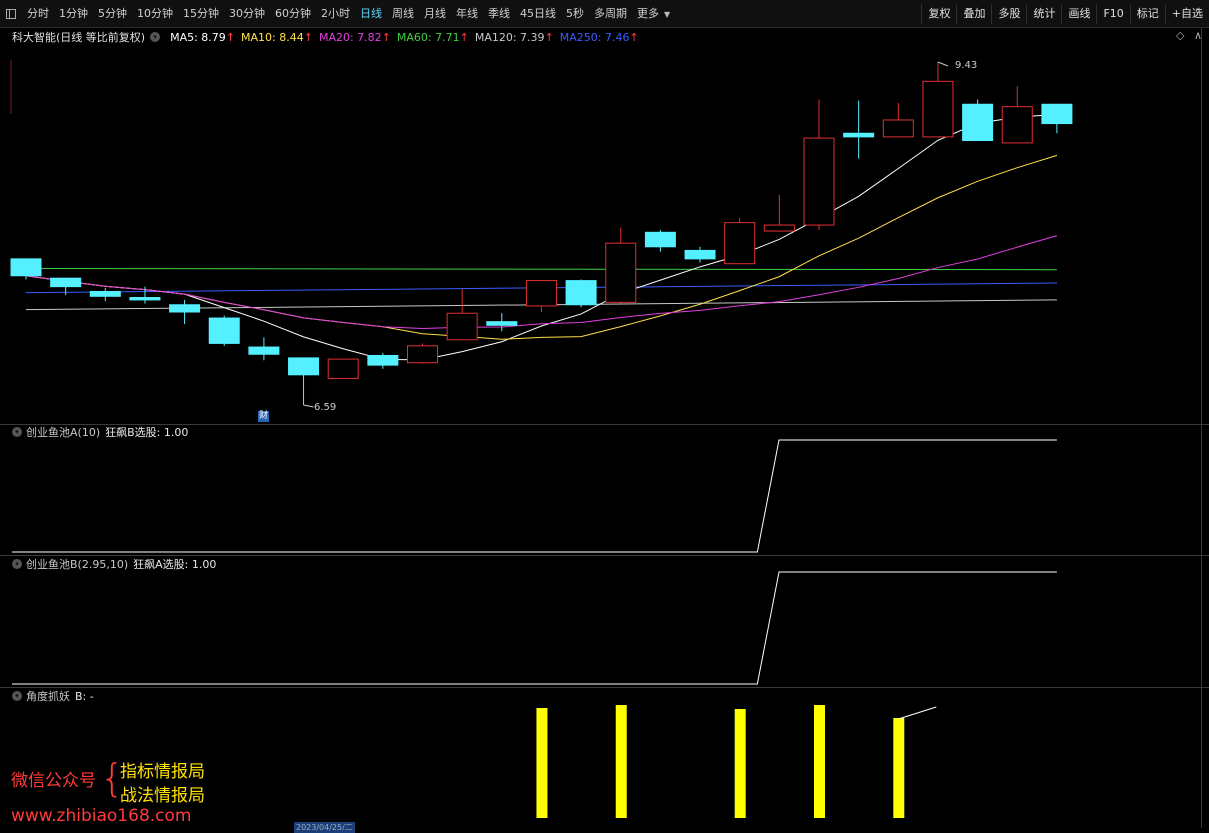 This screenshot has height=833, width=1209. Describe the element at coordinates (534, 628) in the screenshot. I see `panel2-signal-line` at that location.